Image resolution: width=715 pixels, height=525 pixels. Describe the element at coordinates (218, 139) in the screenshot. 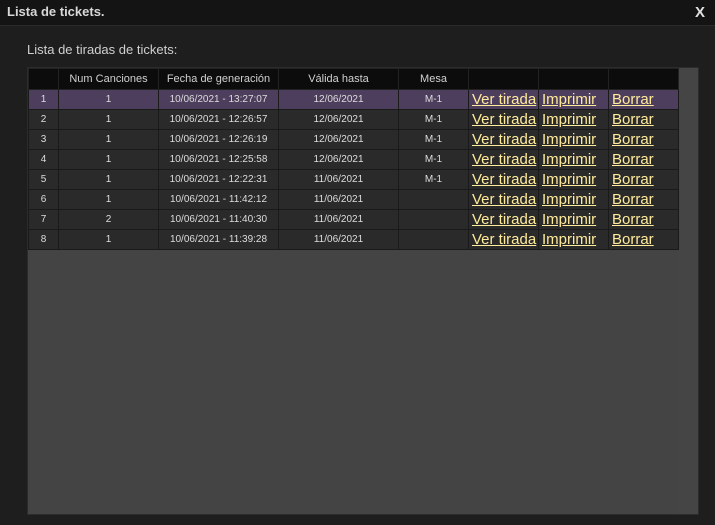

I see `cell-fecha-generacion: 10/06/2021 - 12:26:19` at that location.